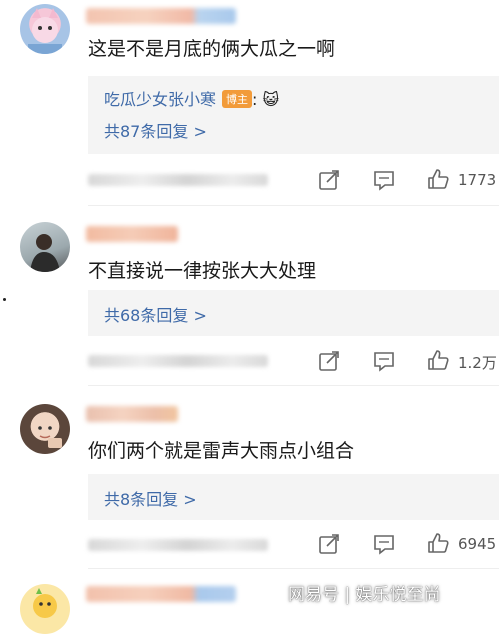 The width and height of the screenshot is (499, 634). I want to click on like-count: 6945, so click(477, 544).